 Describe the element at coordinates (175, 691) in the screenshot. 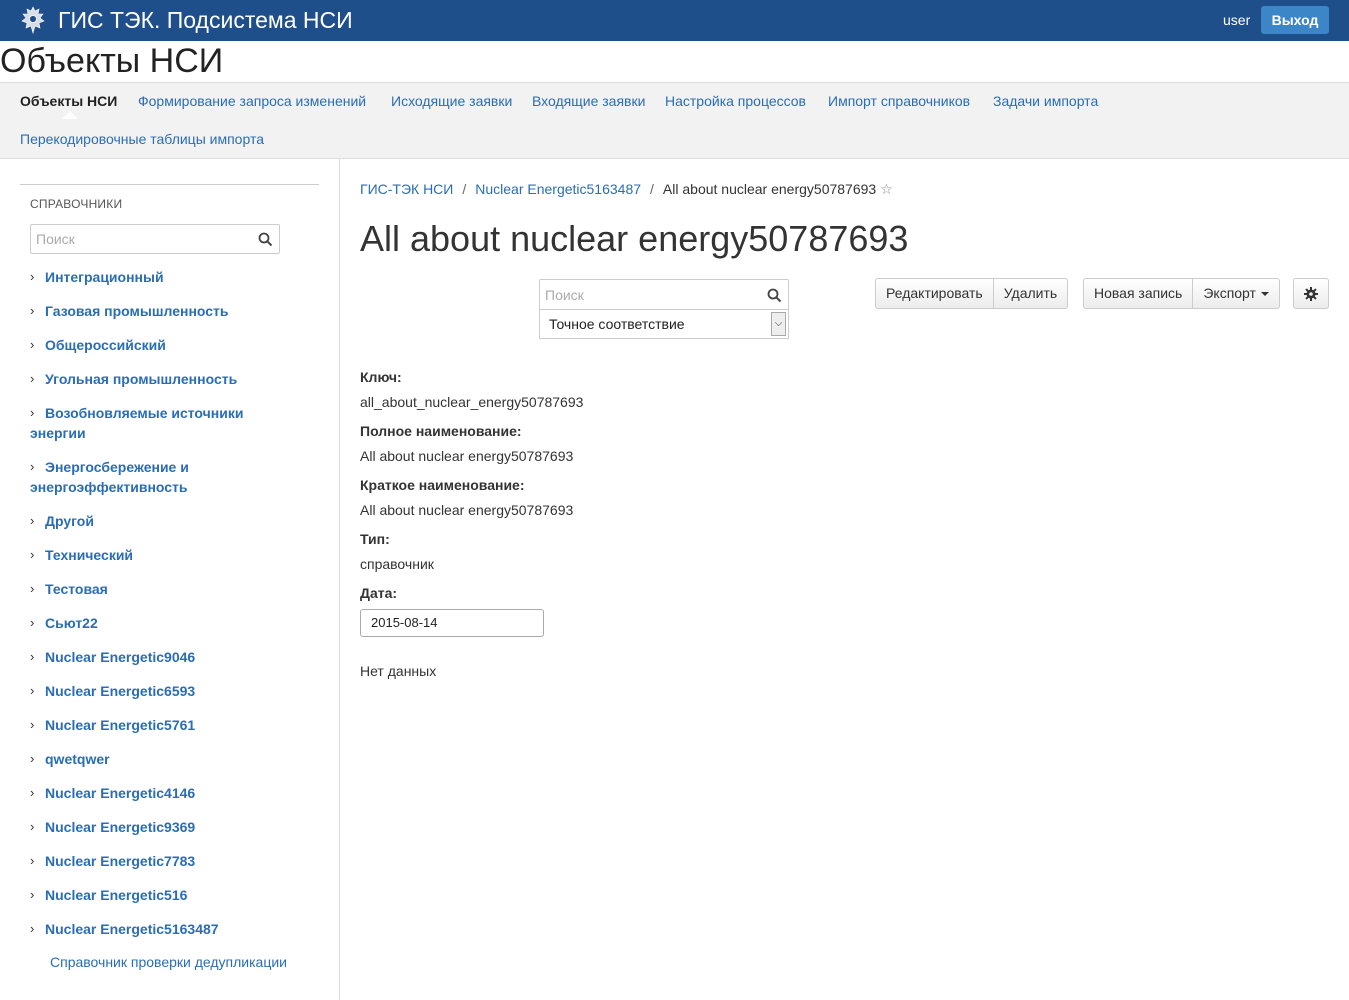

I see `tree-item: › Nuclear Energetic6593` at that location.